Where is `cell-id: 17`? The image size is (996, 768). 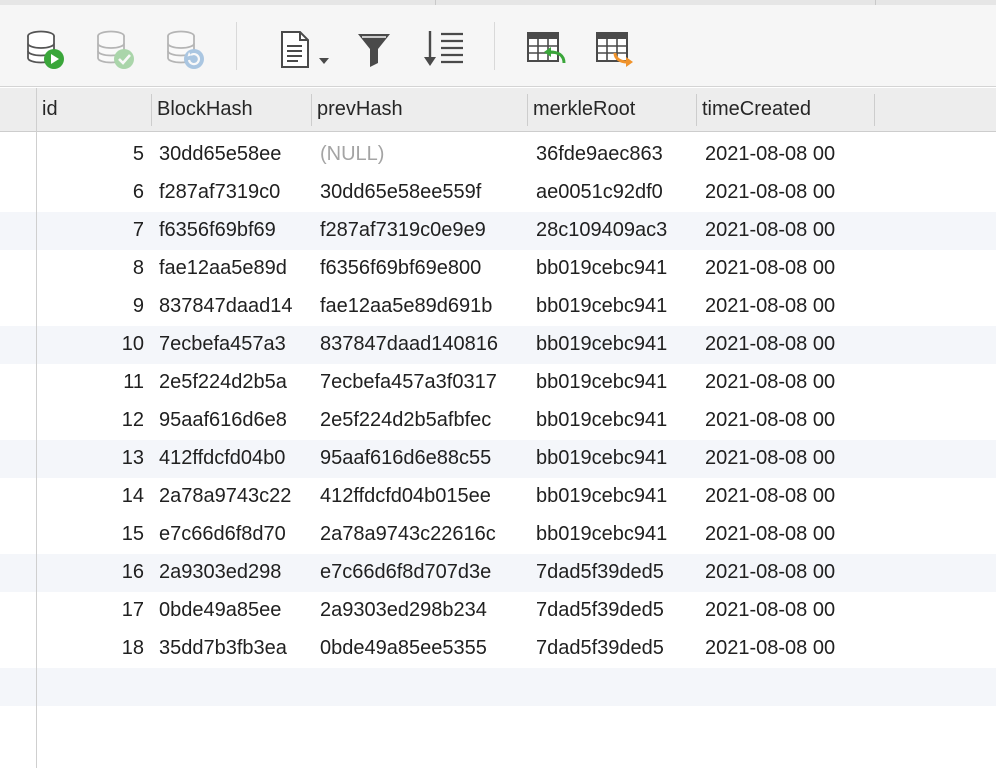 cell-id: 17 is located at coordinates (90, 611).